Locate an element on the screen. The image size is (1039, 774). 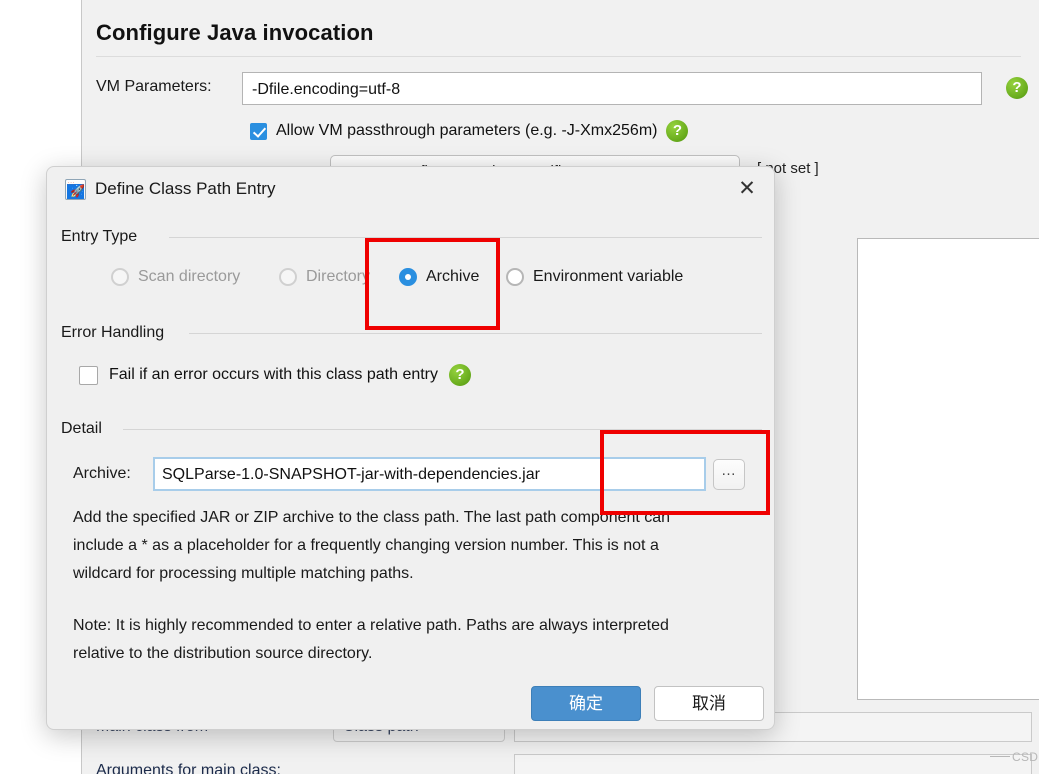
cancel-button: 取消 is located at coordinates (709, 703).